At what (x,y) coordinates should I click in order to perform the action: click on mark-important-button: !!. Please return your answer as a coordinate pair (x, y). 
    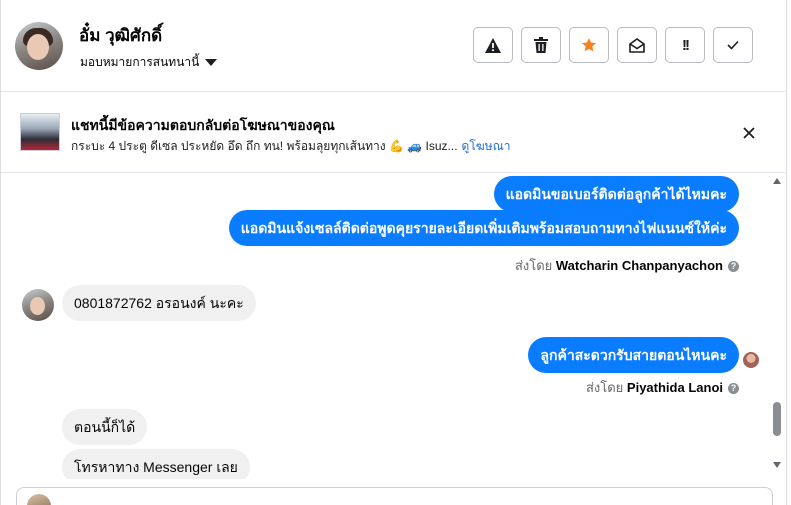
    Looking at the image, I should click on (685, 45).